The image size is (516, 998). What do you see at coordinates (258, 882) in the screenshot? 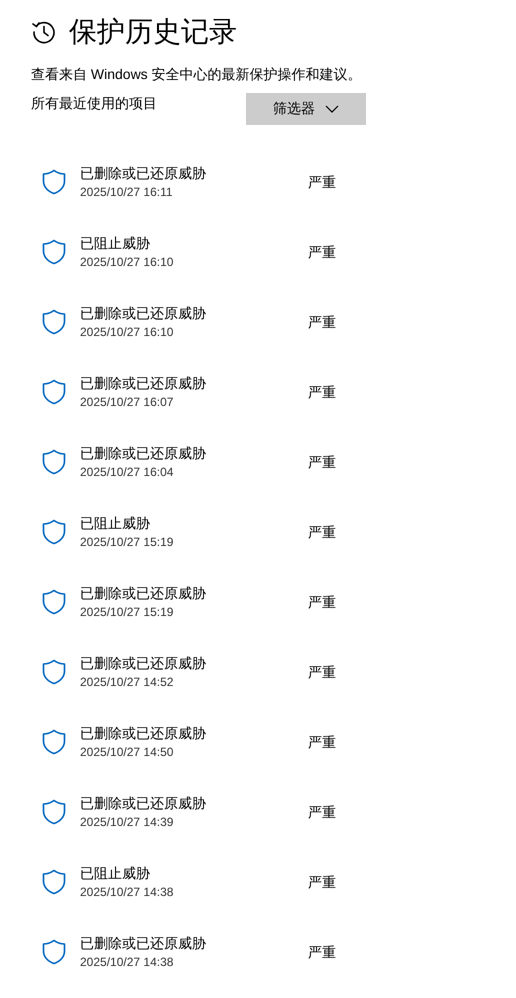
I see `history-item: 已阻止威胁 2025/10/27 14:38 严重` at bounding box center [258, 882].